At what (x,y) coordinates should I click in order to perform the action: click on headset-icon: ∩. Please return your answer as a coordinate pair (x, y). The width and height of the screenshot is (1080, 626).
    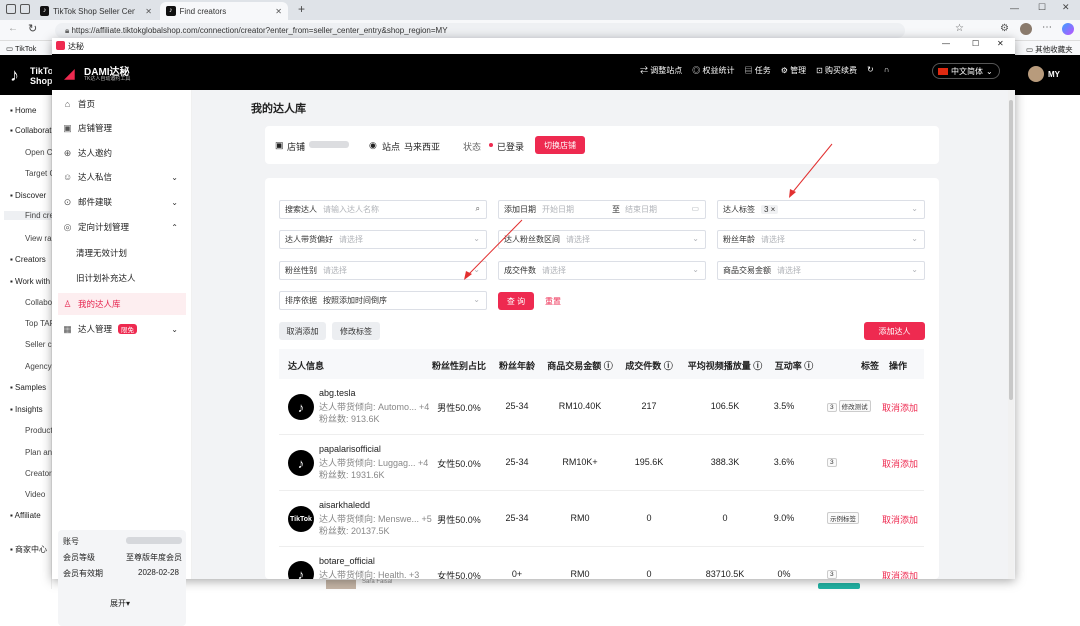
    Looking at the image, I should click on (887, 70).